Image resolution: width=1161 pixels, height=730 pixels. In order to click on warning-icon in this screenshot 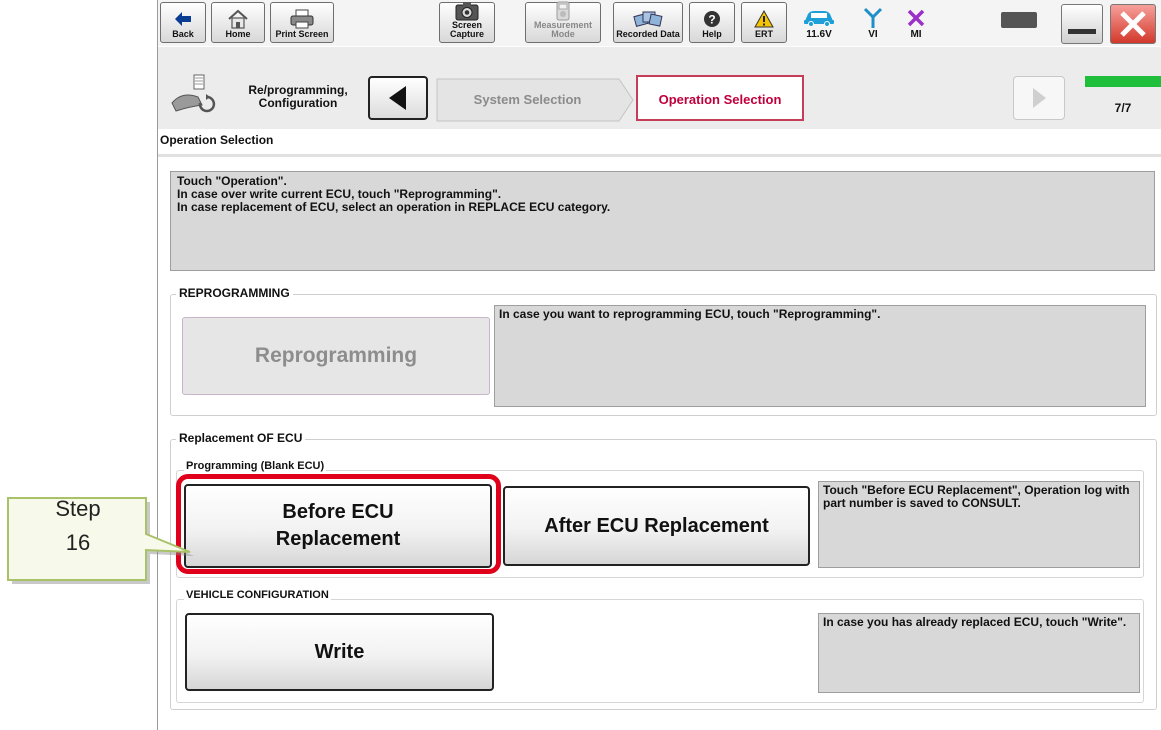, I will do `click(764, 19)`.